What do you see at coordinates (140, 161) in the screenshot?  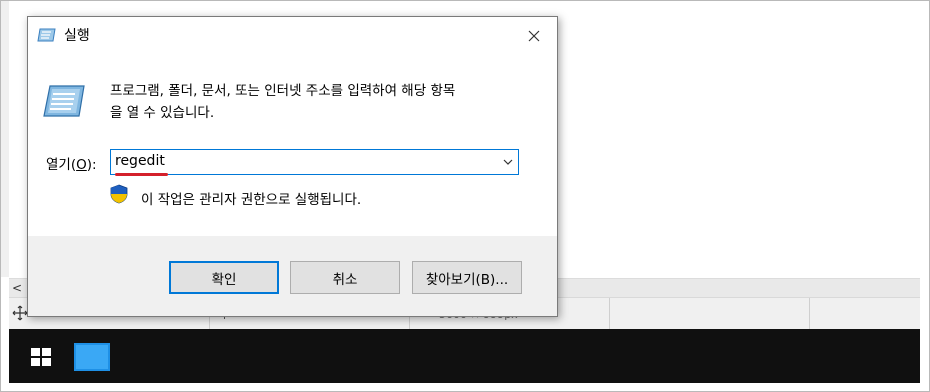 I see `open-input: regedit` at bounding box center [140, 161].